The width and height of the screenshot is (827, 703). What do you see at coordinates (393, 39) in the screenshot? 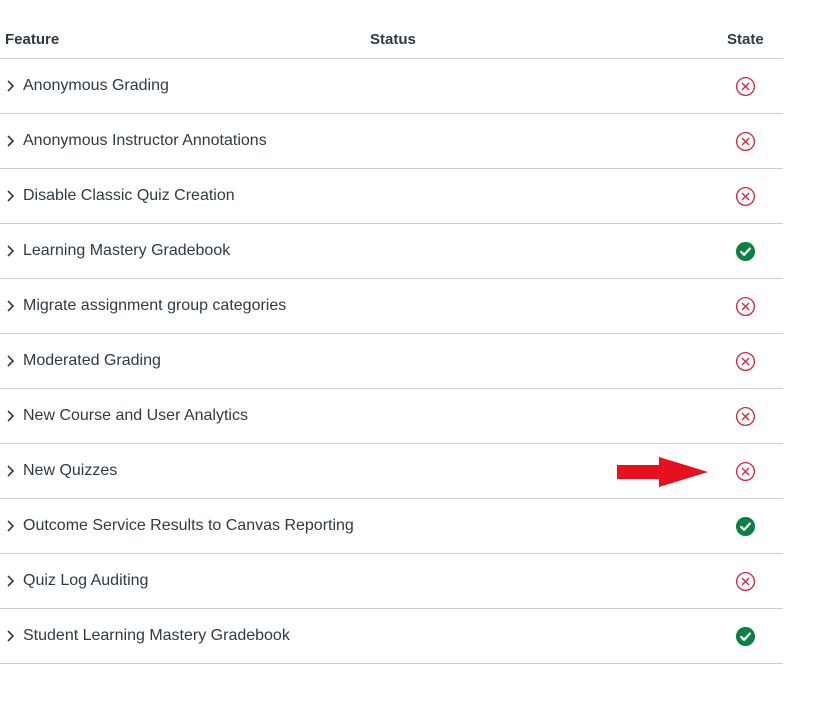
I see `header-status: Status` at bounding box center [393, 39].